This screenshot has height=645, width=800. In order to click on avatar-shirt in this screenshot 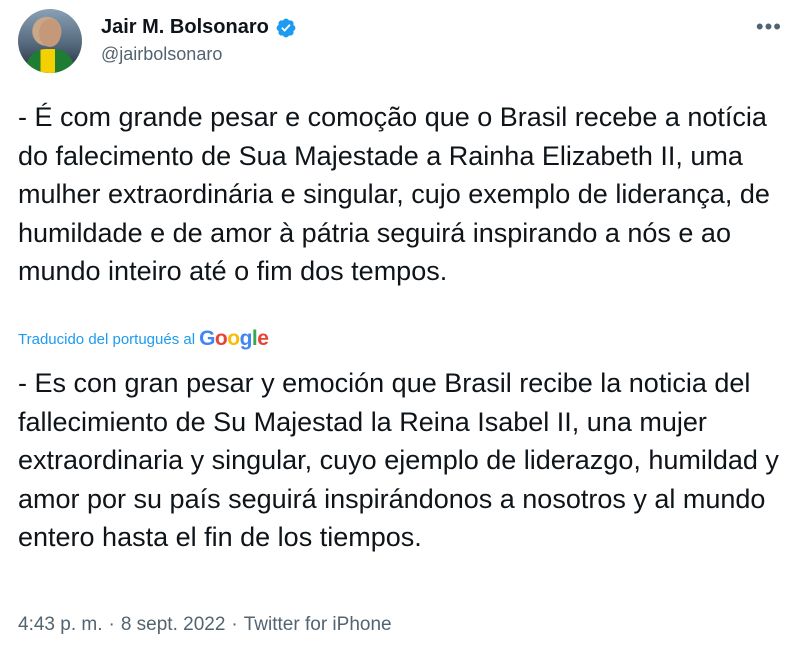, I will do `click(50, 61)`.